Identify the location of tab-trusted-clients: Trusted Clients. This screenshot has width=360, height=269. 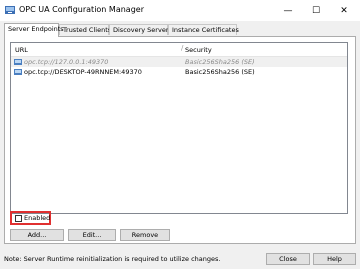
(85, 29).